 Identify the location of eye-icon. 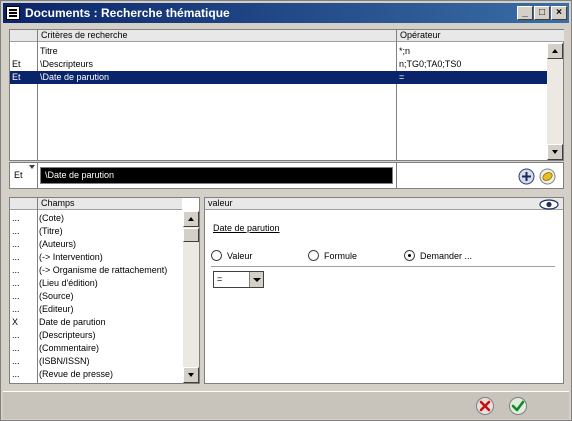
(549, 204).